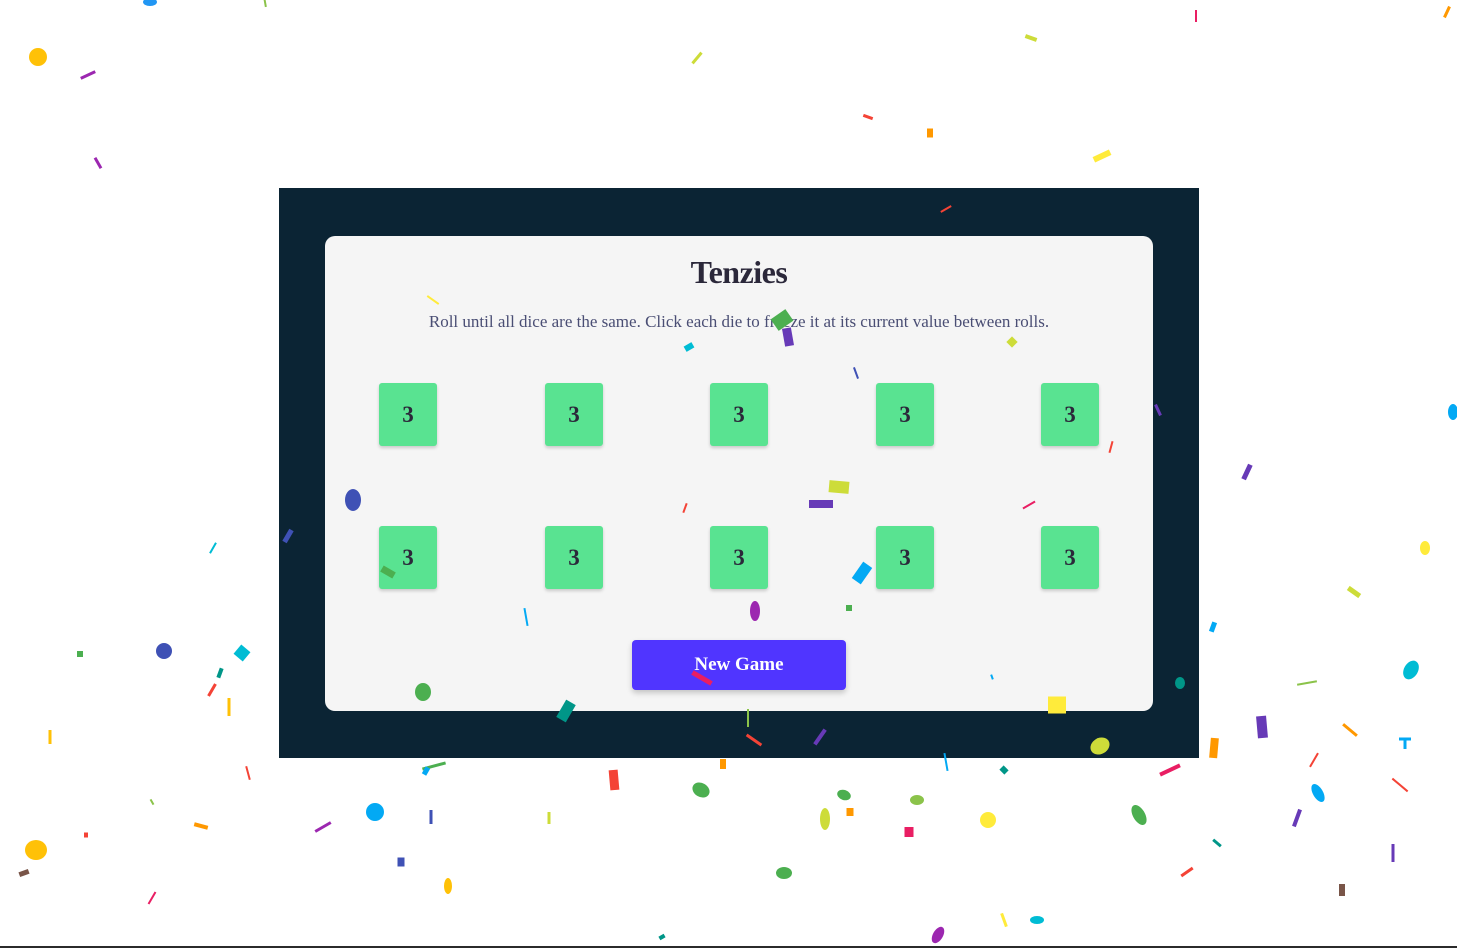  Describe the element at coordinates (739, 665) in the screenshot. I see `new-game-button: New Game` at that location.